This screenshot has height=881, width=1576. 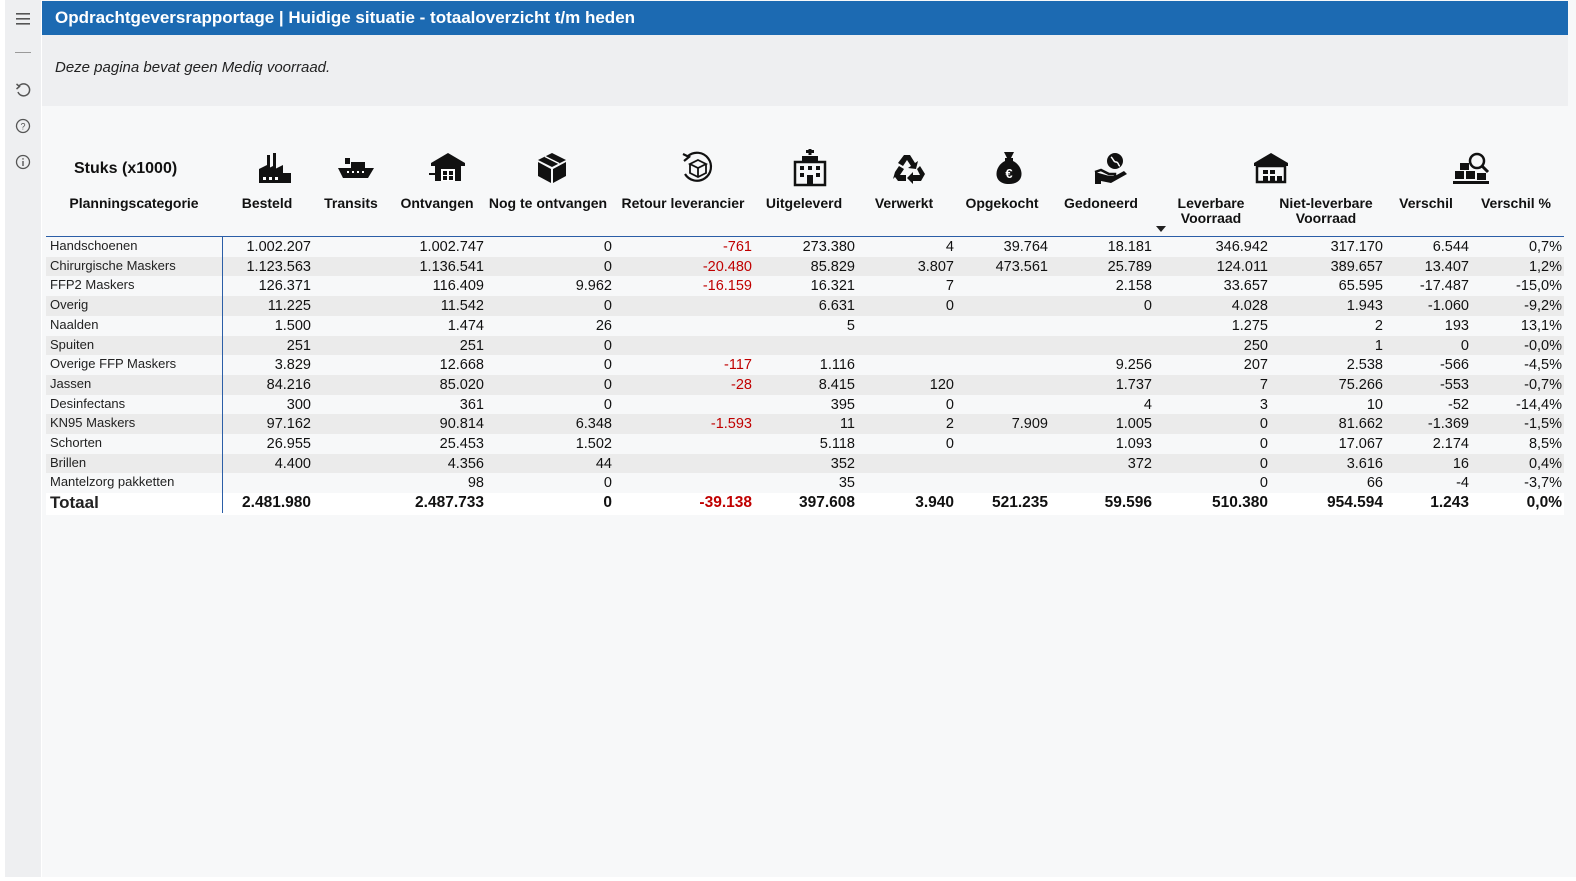 What do you see at coordinates (1211, 203) in the screenshot?
I see `header-leverbare-line1: Leverbare` at bounding box center [1211, 203].